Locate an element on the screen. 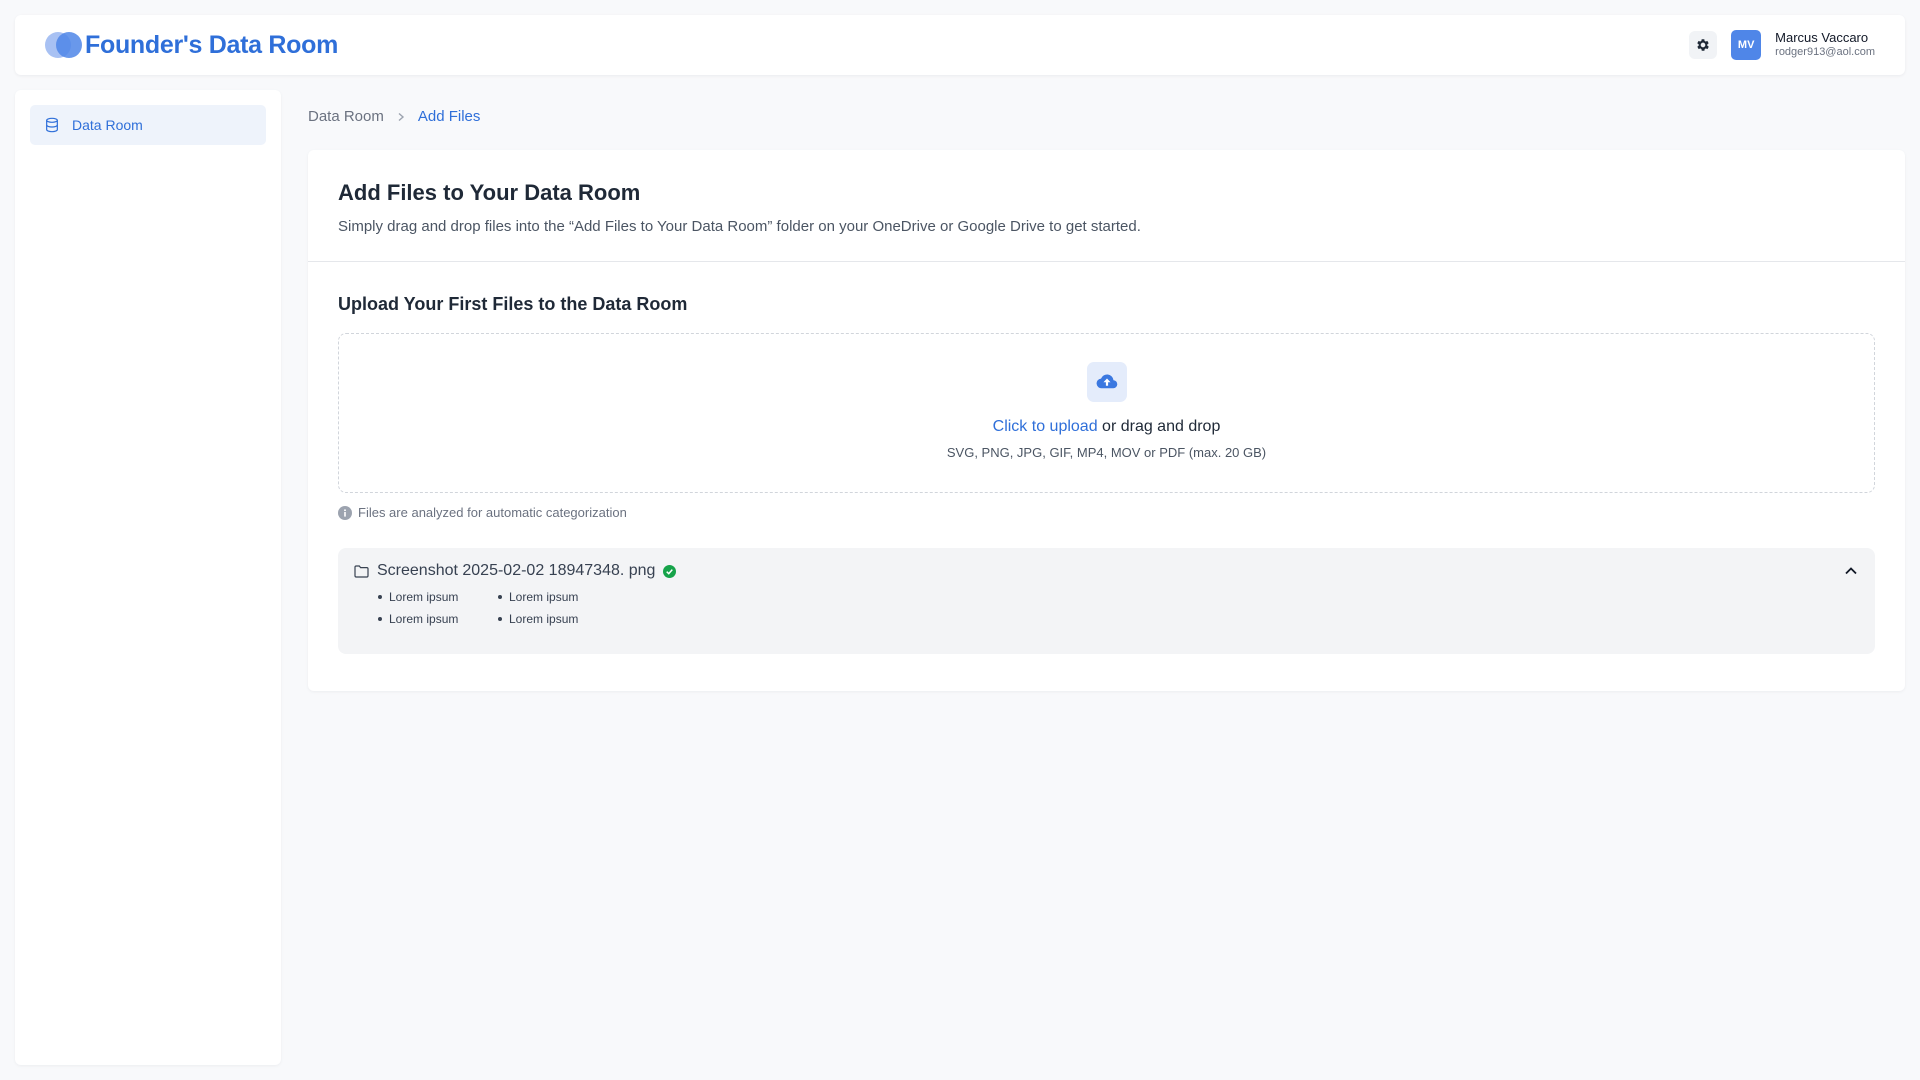 This screenshot has width=1920, height=1080. user-email: rodger913@aol.com is located at coordinates (1825, 52).